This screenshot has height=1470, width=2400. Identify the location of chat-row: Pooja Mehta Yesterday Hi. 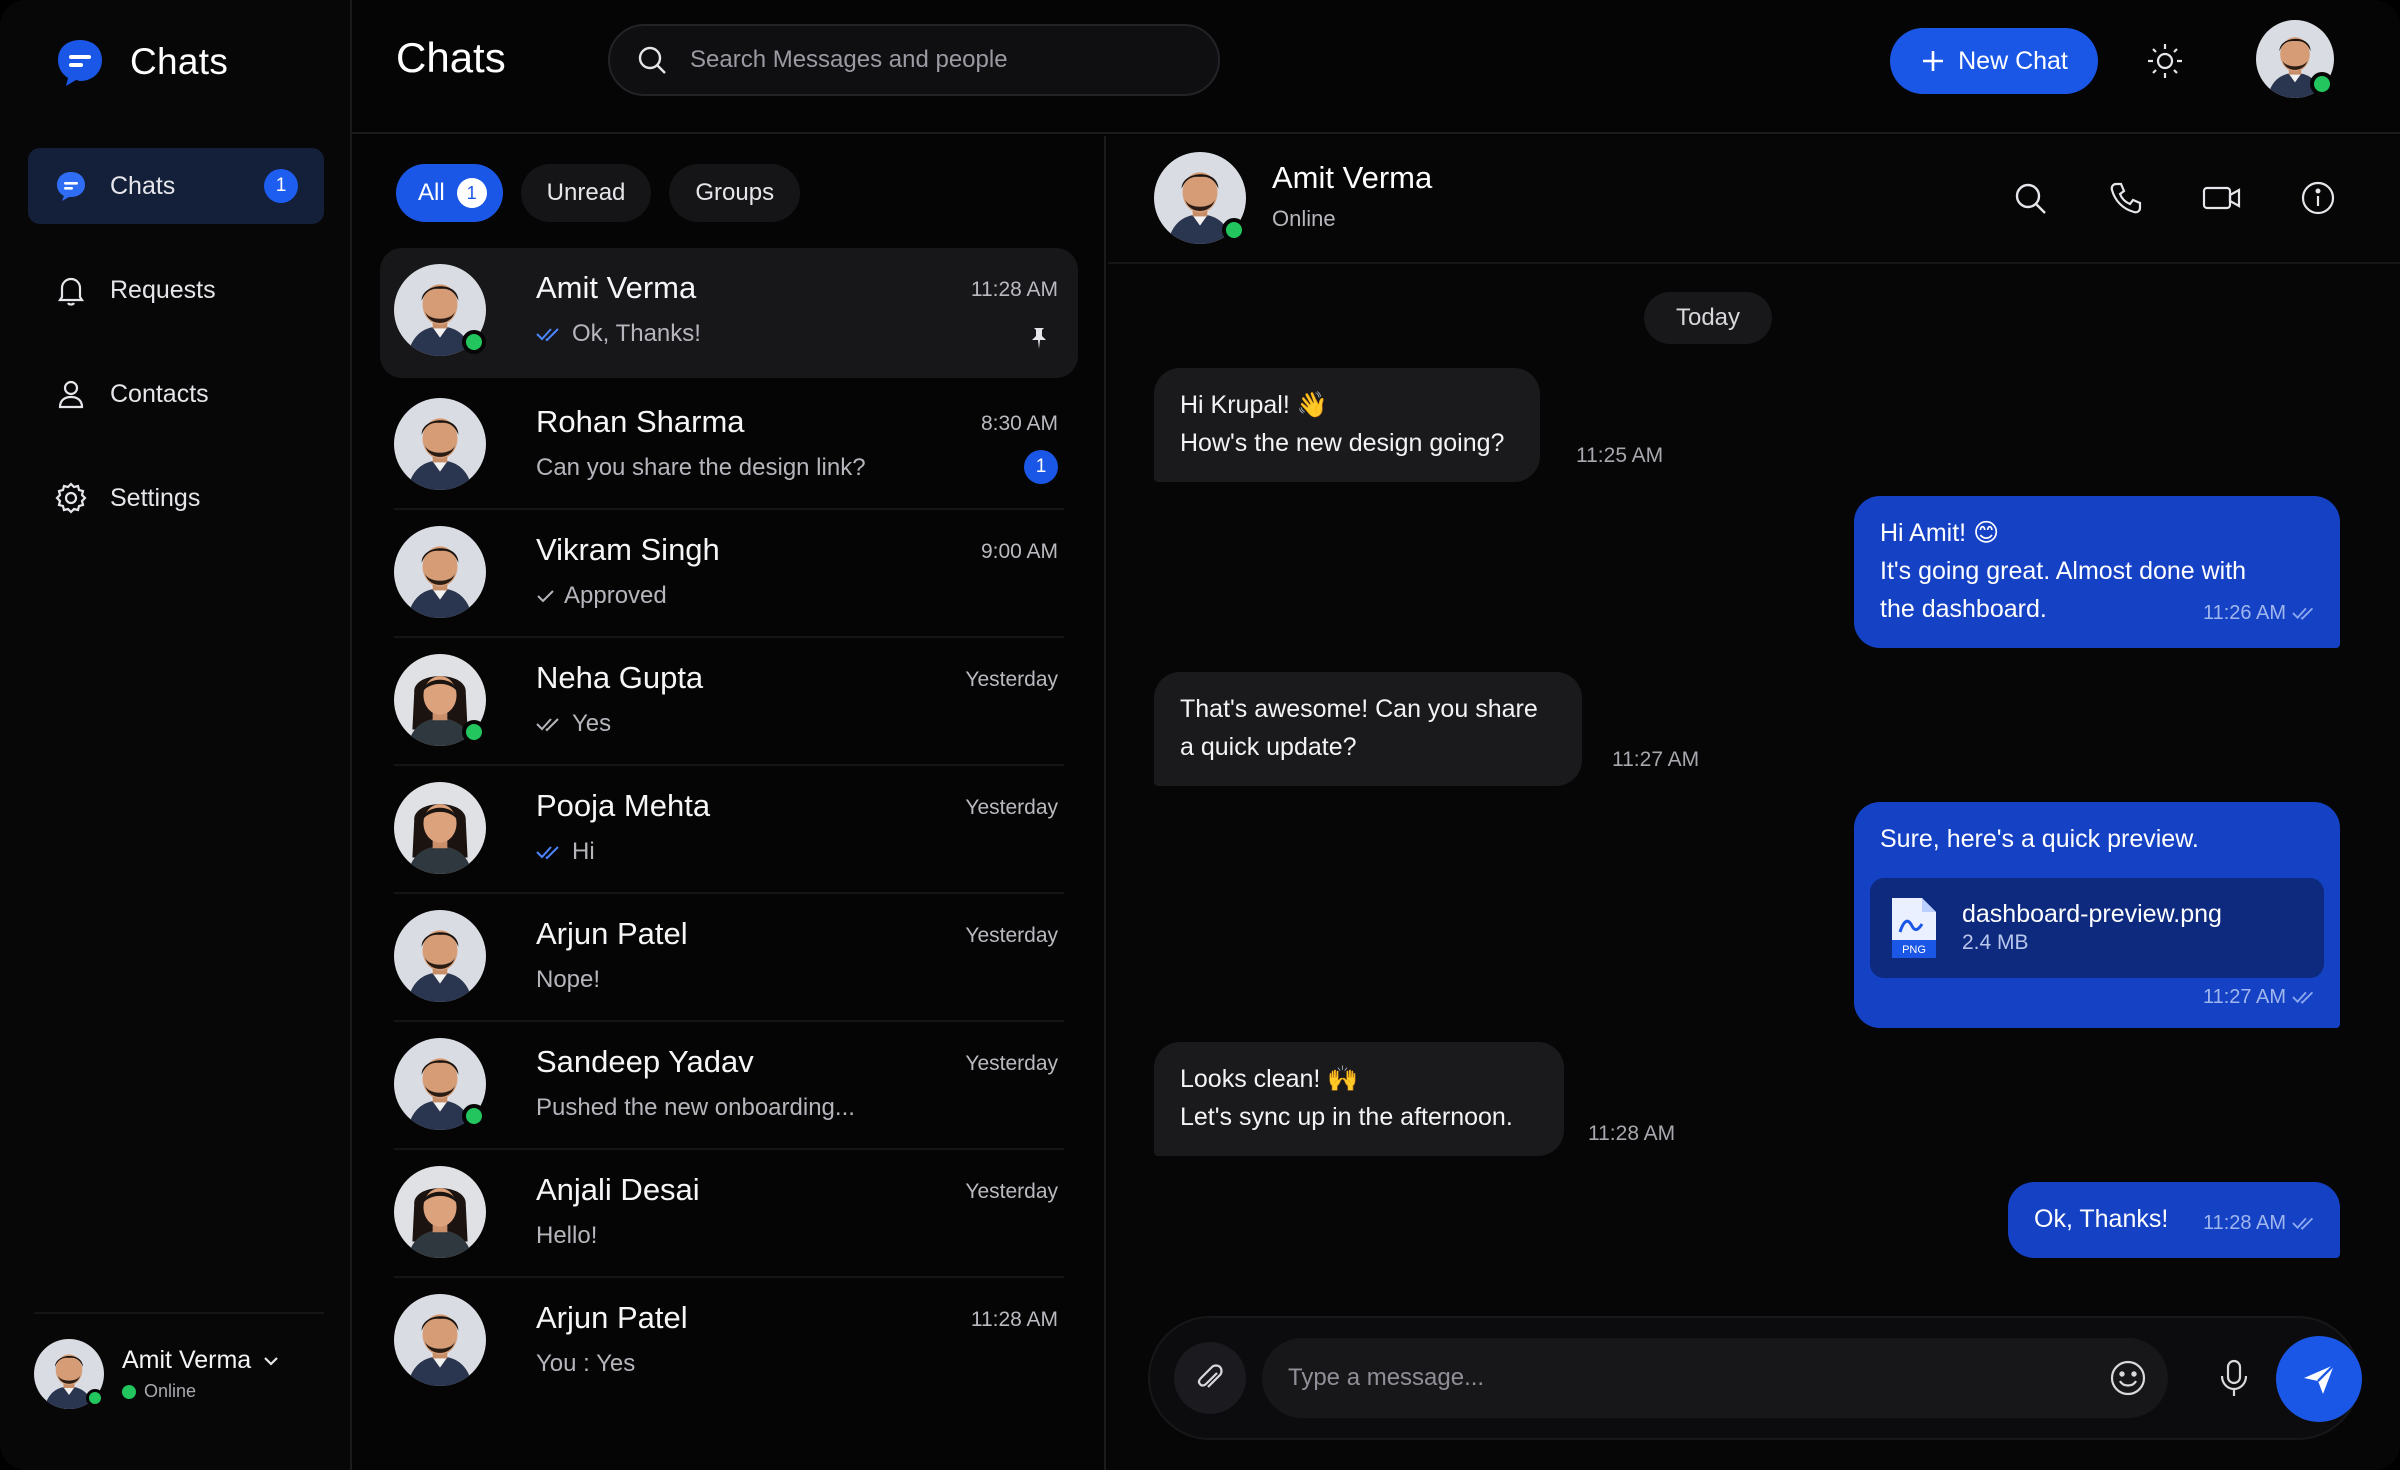
(729, 830).